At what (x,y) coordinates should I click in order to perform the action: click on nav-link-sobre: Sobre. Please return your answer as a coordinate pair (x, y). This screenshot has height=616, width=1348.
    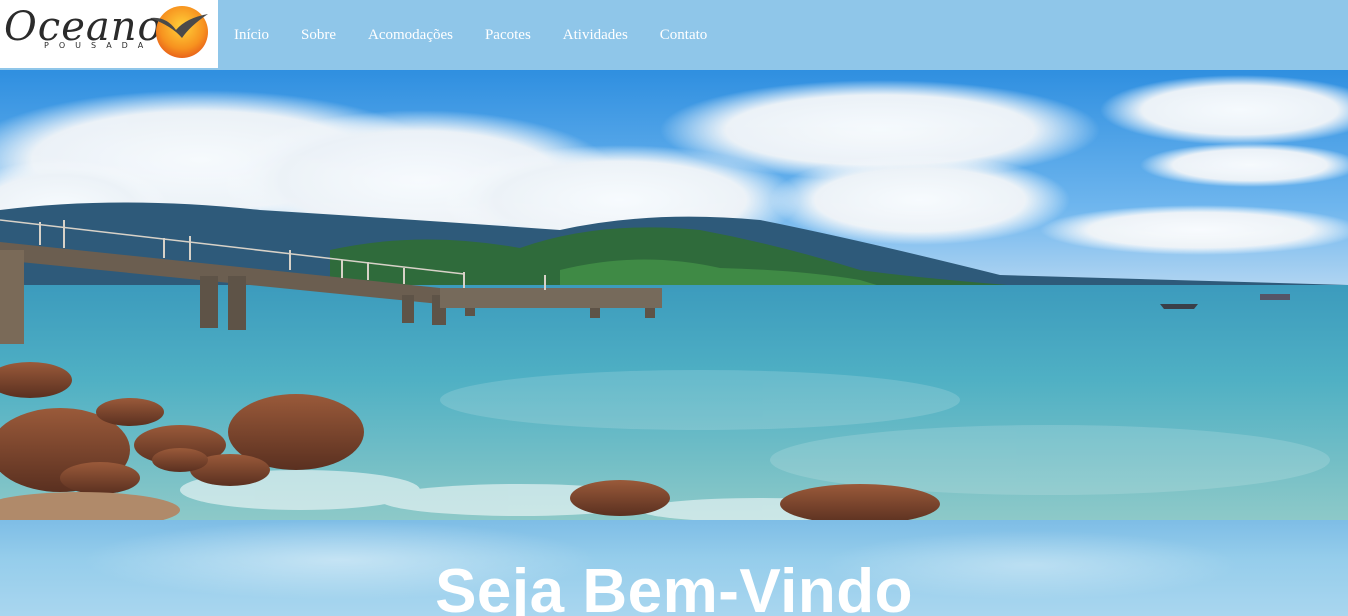
    Looking at the image, I should click on (318, 35).